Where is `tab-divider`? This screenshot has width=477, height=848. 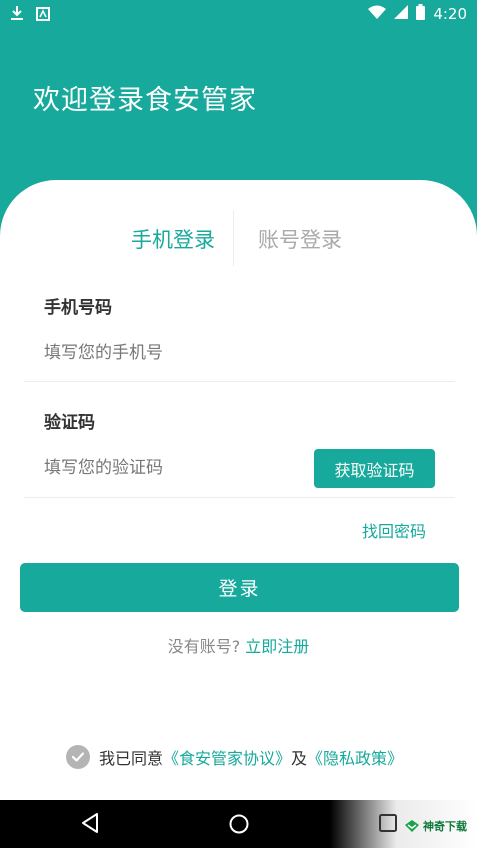
tab-divider is located at coordinates (233, 238).